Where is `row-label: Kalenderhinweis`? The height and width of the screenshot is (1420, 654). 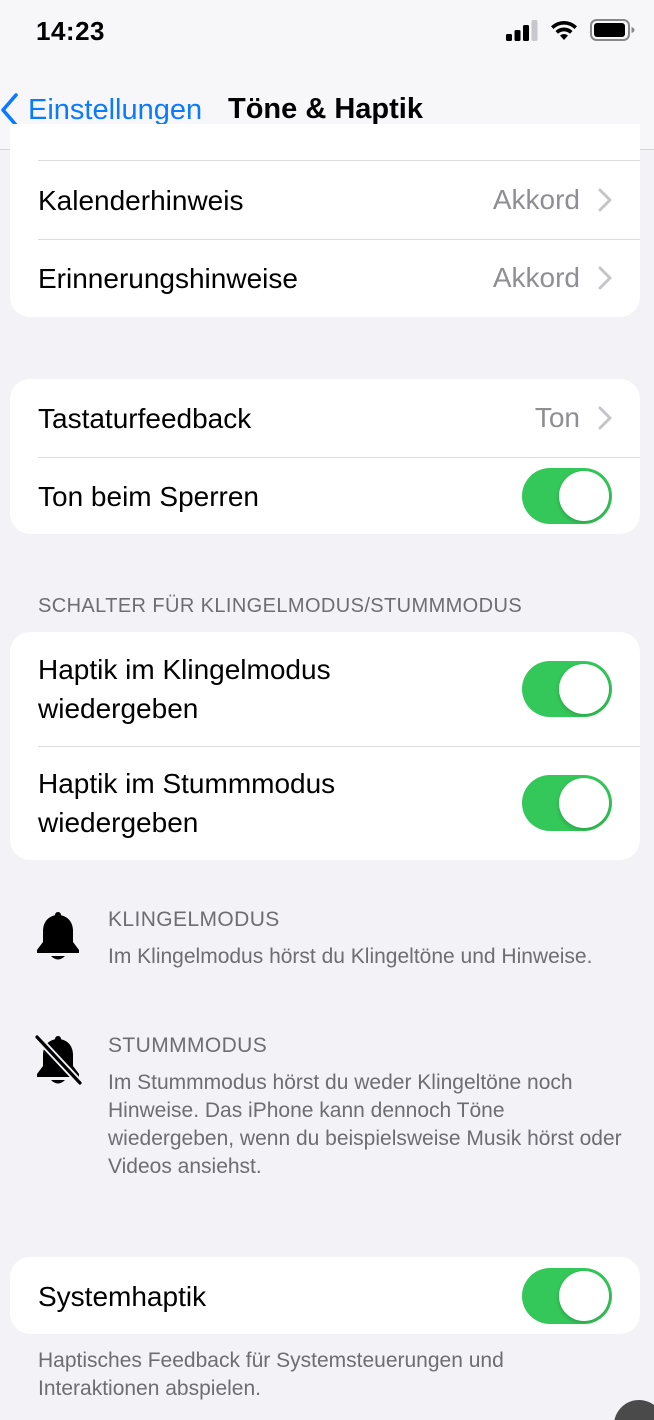
row-label: Kalenderhinweis is located at coordinates (141, 200).